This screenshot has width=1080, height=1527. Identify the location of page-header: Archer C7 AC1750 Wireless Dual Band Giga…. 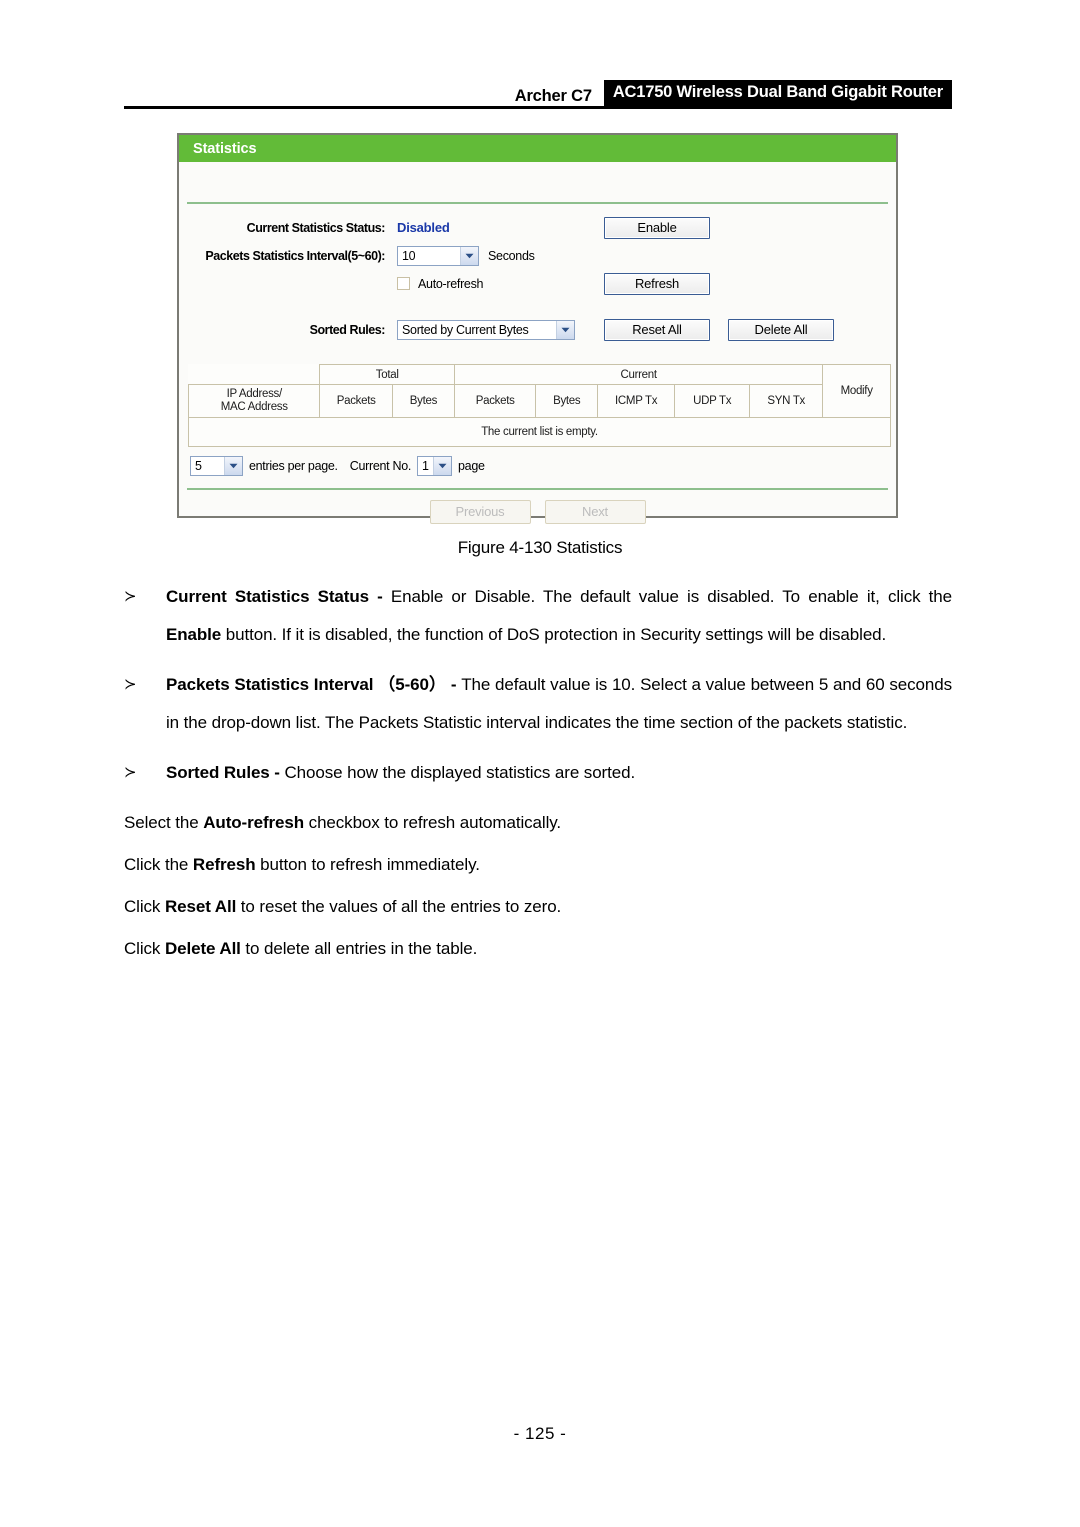
(538, 94).